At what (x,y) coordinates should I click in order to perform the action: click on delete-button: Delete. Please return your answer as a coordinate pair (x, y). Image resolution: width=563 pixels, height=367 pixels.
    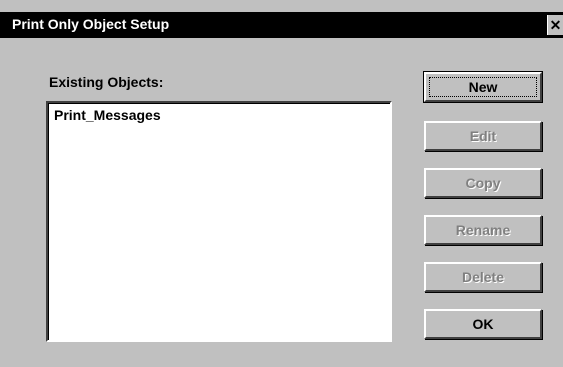
    Looking at the image, I should click on (483, 277).